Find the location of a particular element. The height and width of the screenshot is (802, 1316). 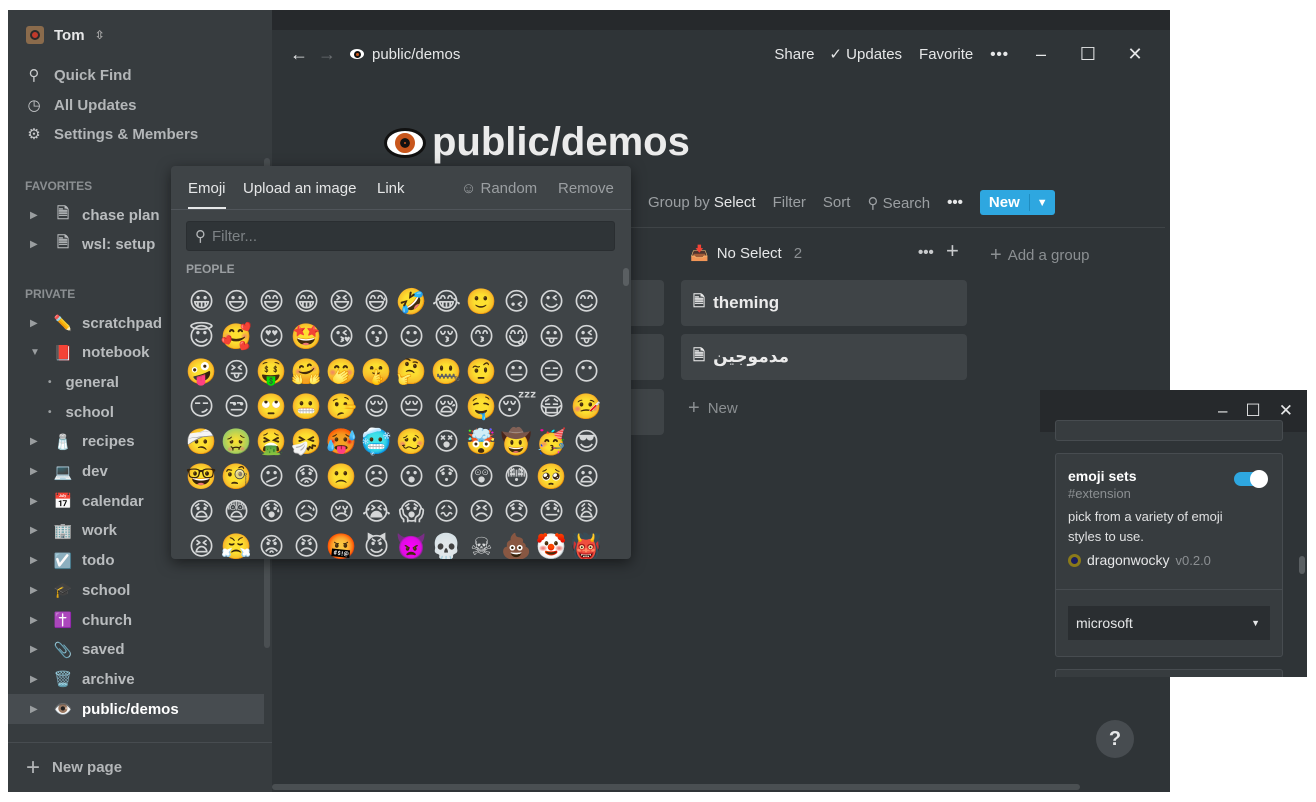

emoji-option: 😚 is located at coordinates (446, 336).